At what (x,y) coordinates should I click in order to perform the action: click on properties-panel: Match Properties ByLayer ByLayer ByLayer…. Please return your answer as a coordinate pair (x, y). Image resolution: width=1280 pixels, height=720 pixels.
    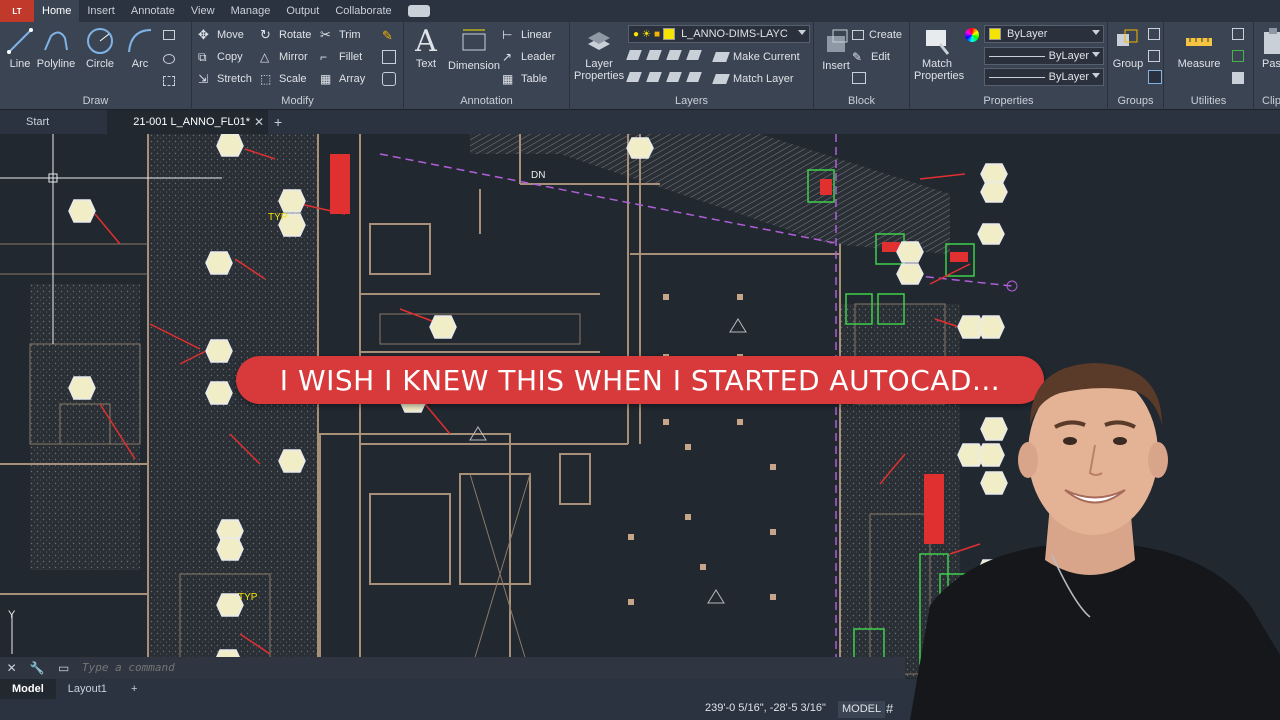
    Looking at the image, I should click on (1009, 66).